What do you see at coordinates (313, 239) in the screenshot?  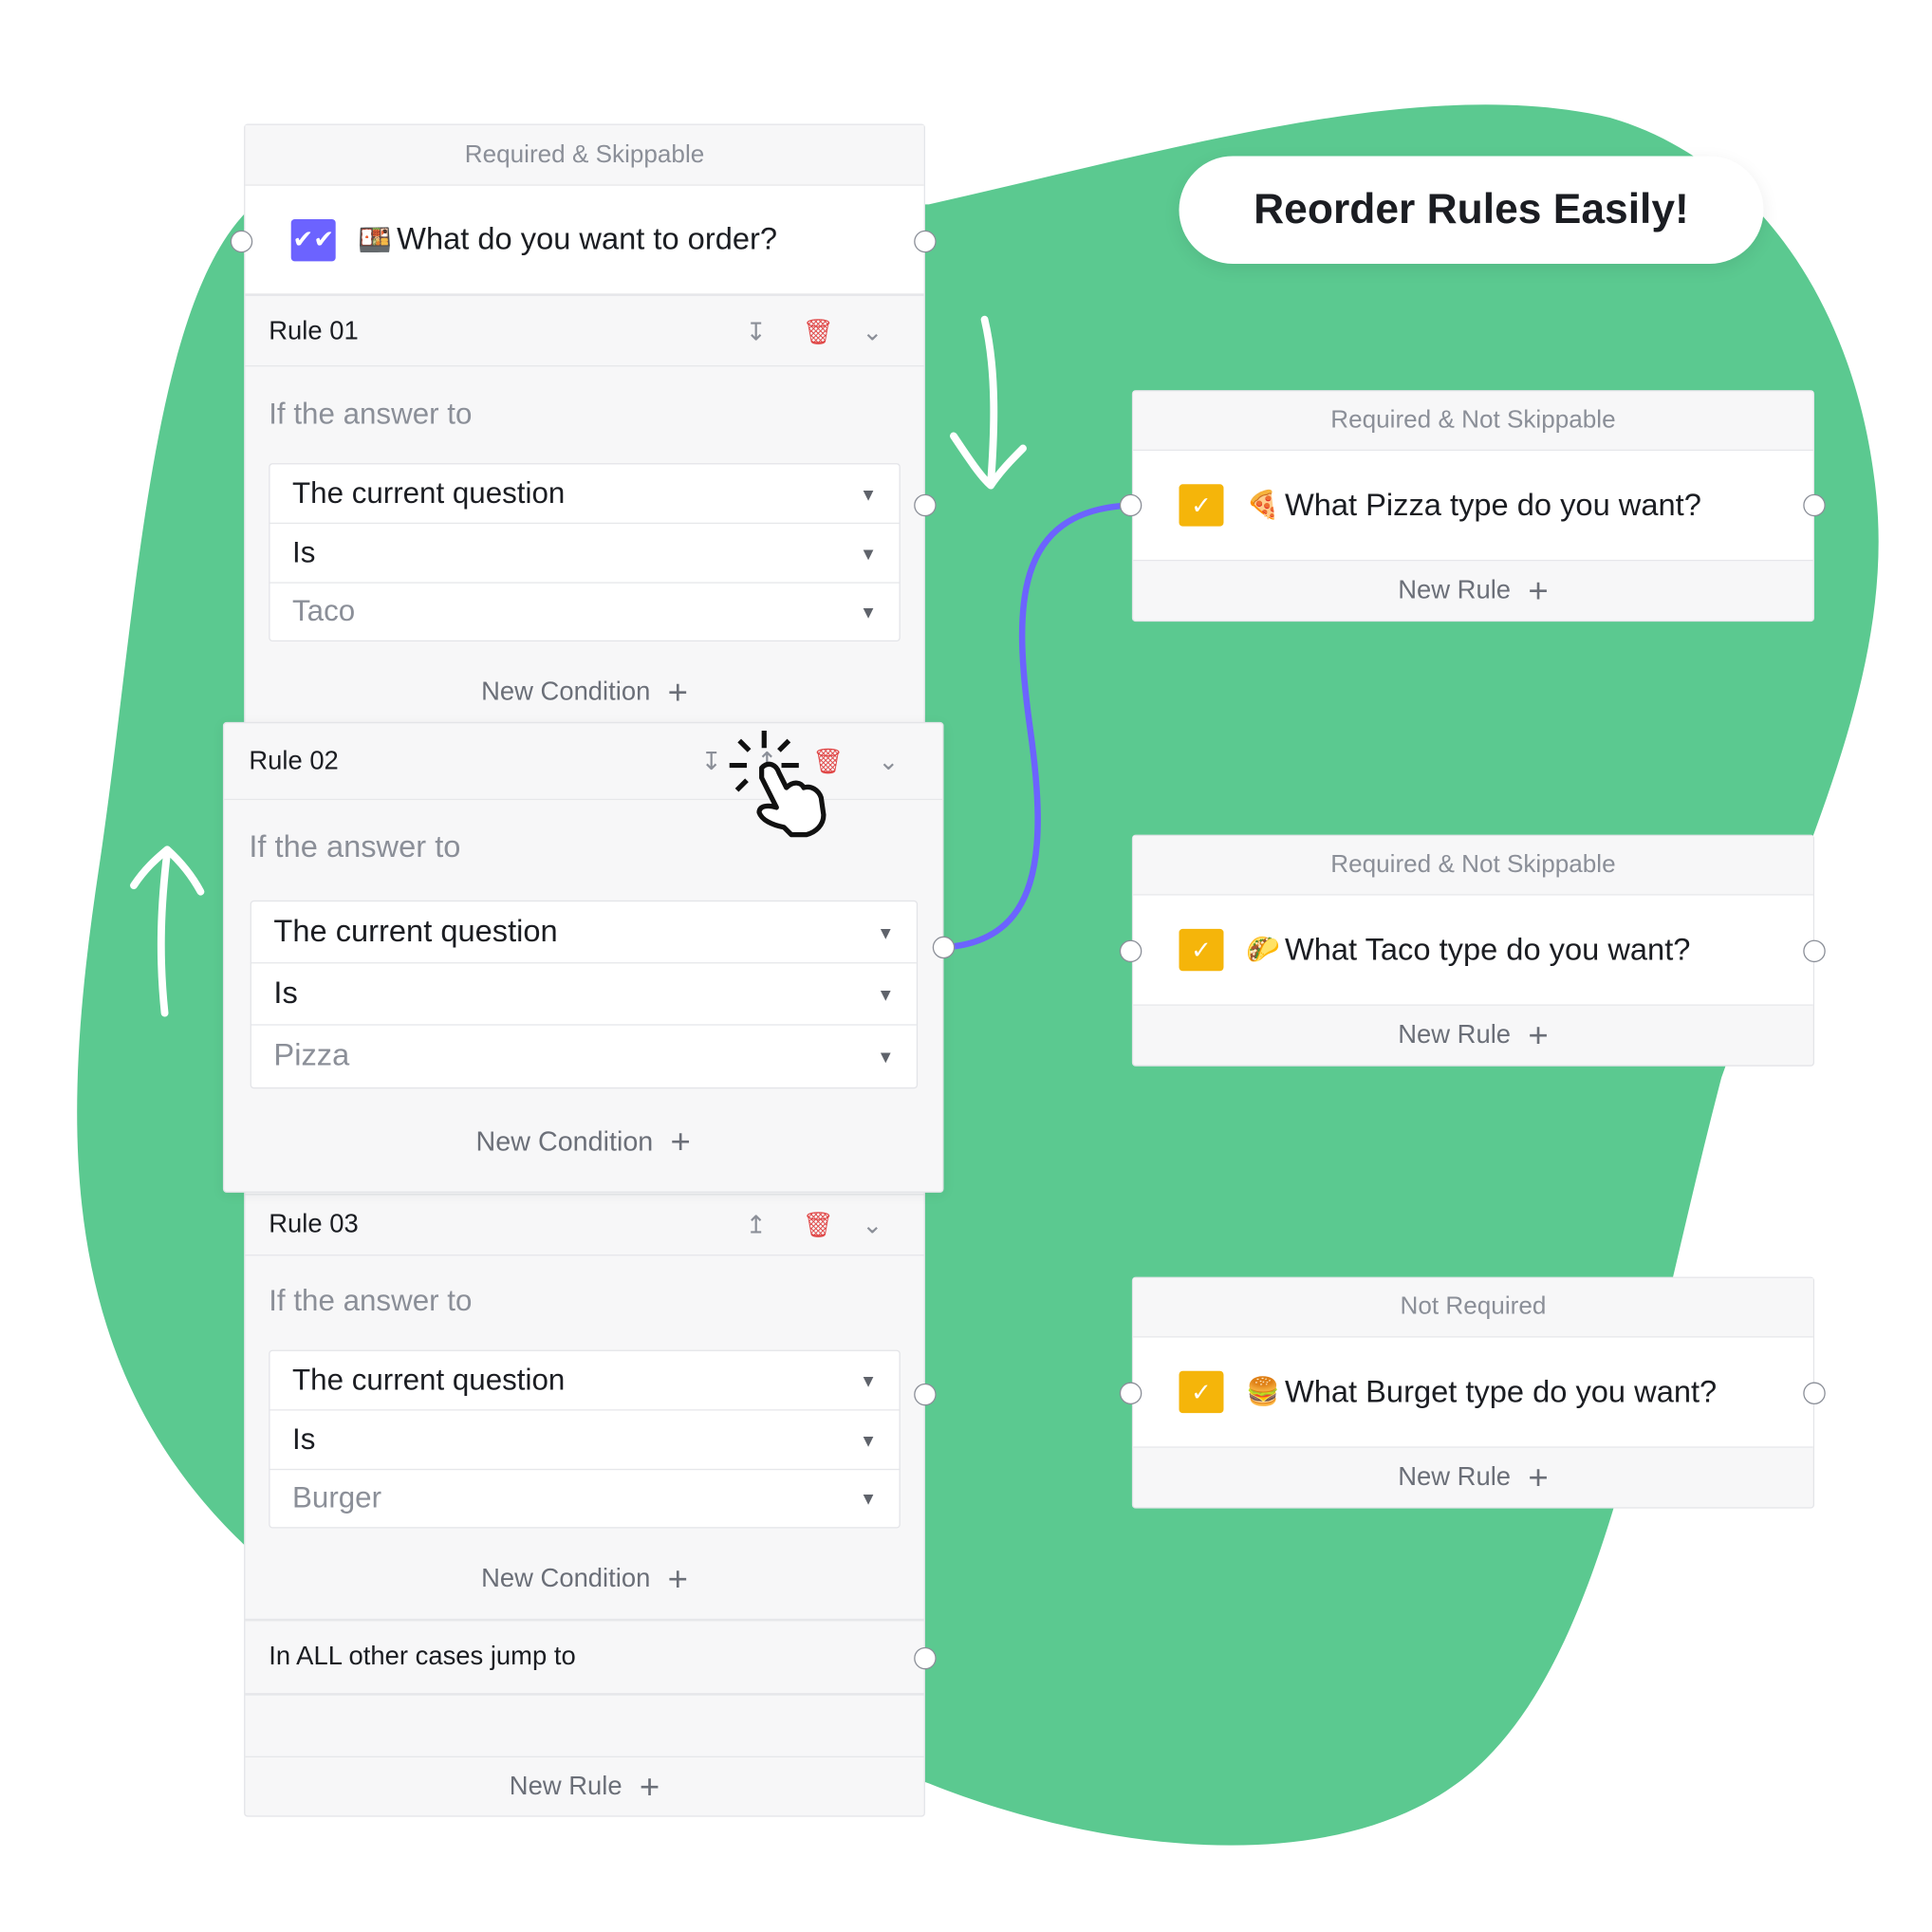 I see `double-check-icon: ✔✔` at bounding box center [313, 239].